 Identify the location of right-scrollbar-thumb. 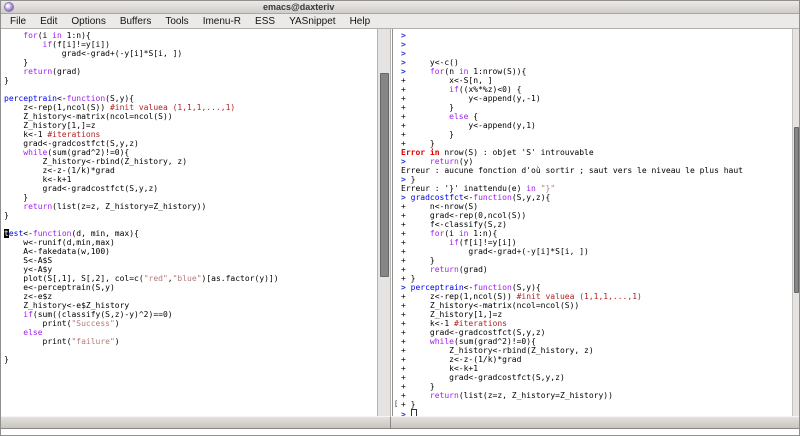
(796, 210).